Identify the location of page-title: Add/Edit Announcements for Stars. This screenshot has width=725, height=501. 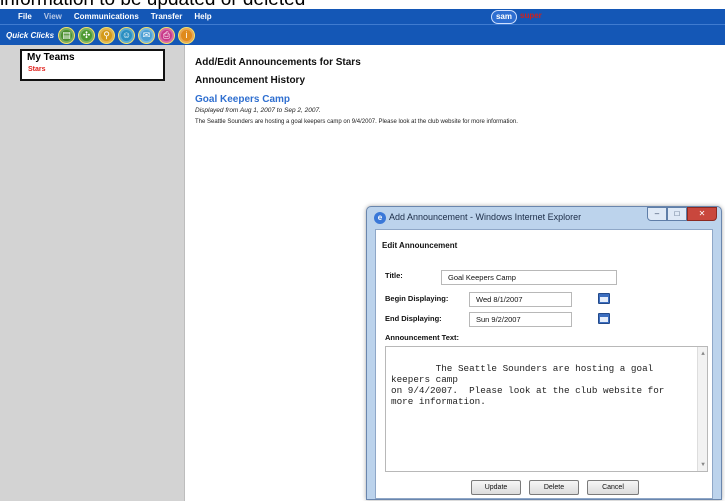
(278, 62).